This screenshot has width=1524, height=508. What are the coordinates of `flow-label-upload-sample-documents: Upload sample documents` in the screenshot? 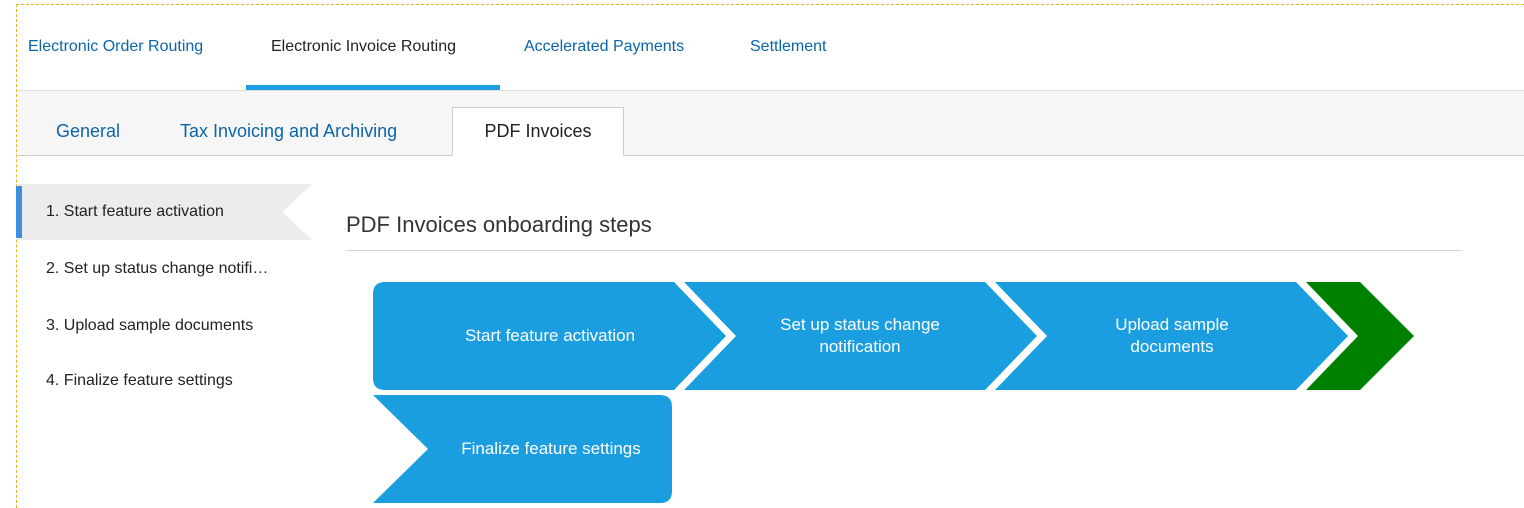 It's located at (1172, 335).